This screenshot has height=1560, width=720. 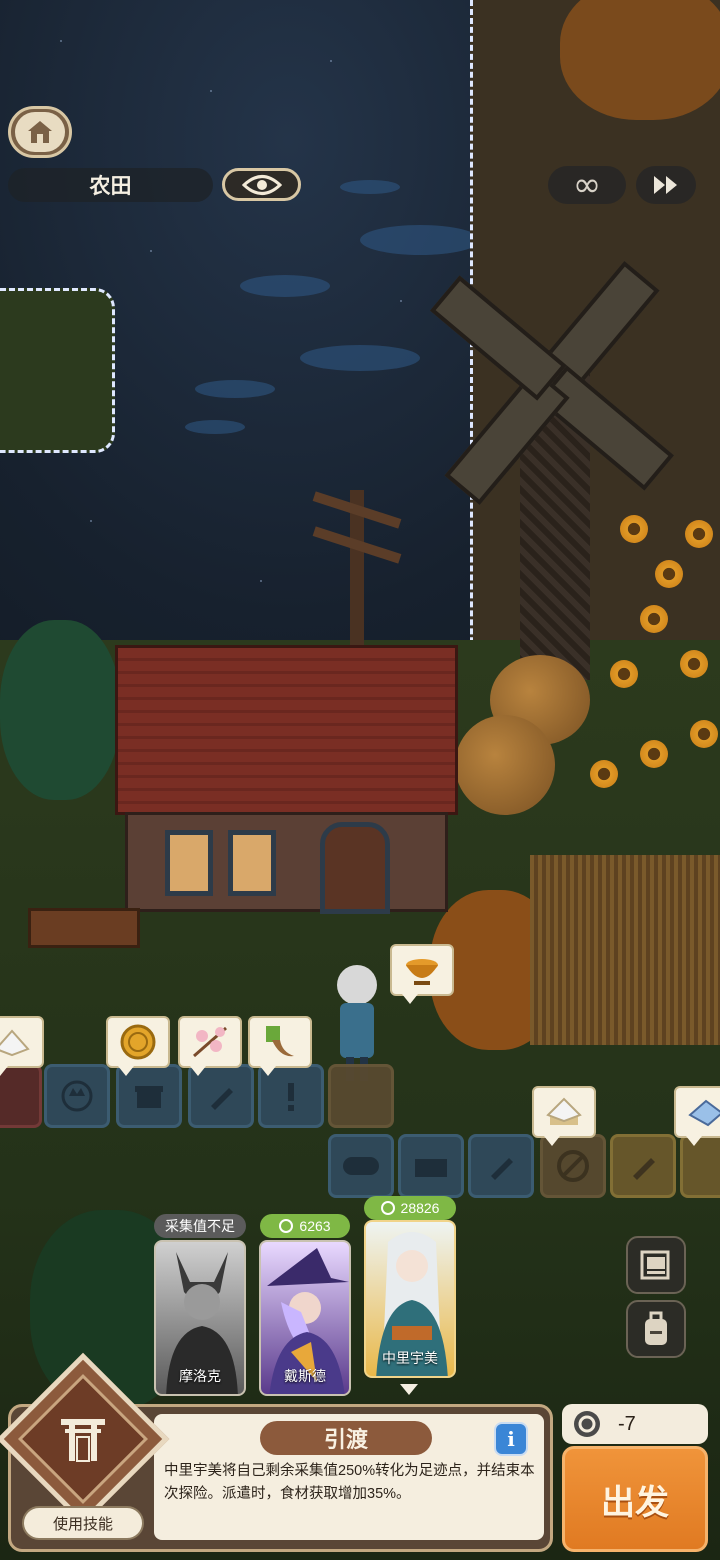 I want to click on gamepad-icon, so click(x=361, y=1166).